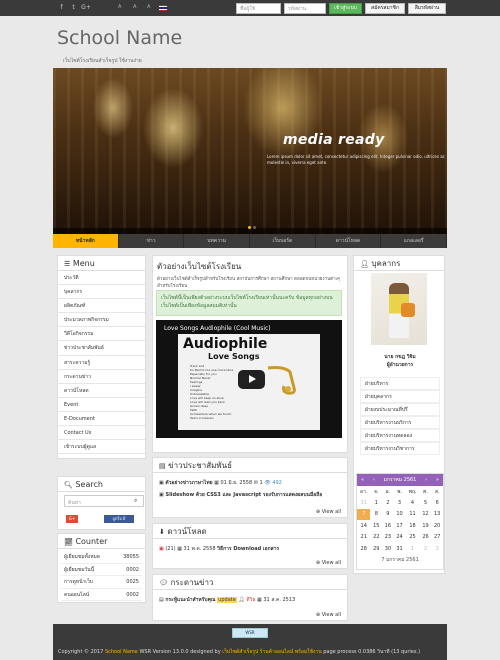  Describe the element at coordinates (305, 8) in the screenshot. I see `password-input: รหัสผ่าน` at that location.